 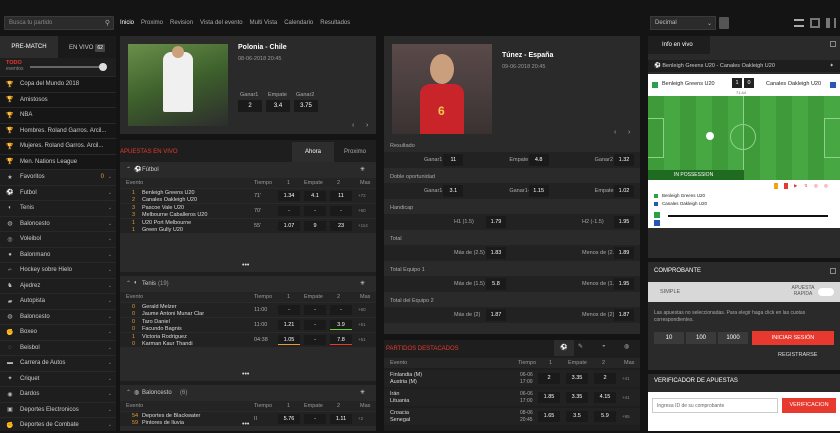 What do you see at coordinates (58, 239) in the screenshot?
I see `sidebar-item: ◎ Voleibol ⌄` at bounding box center [58, 239].